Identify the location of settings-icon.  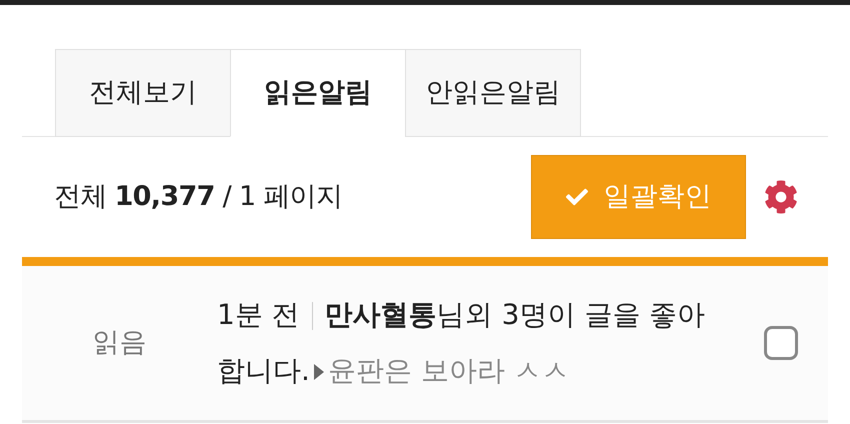
(781, 197).